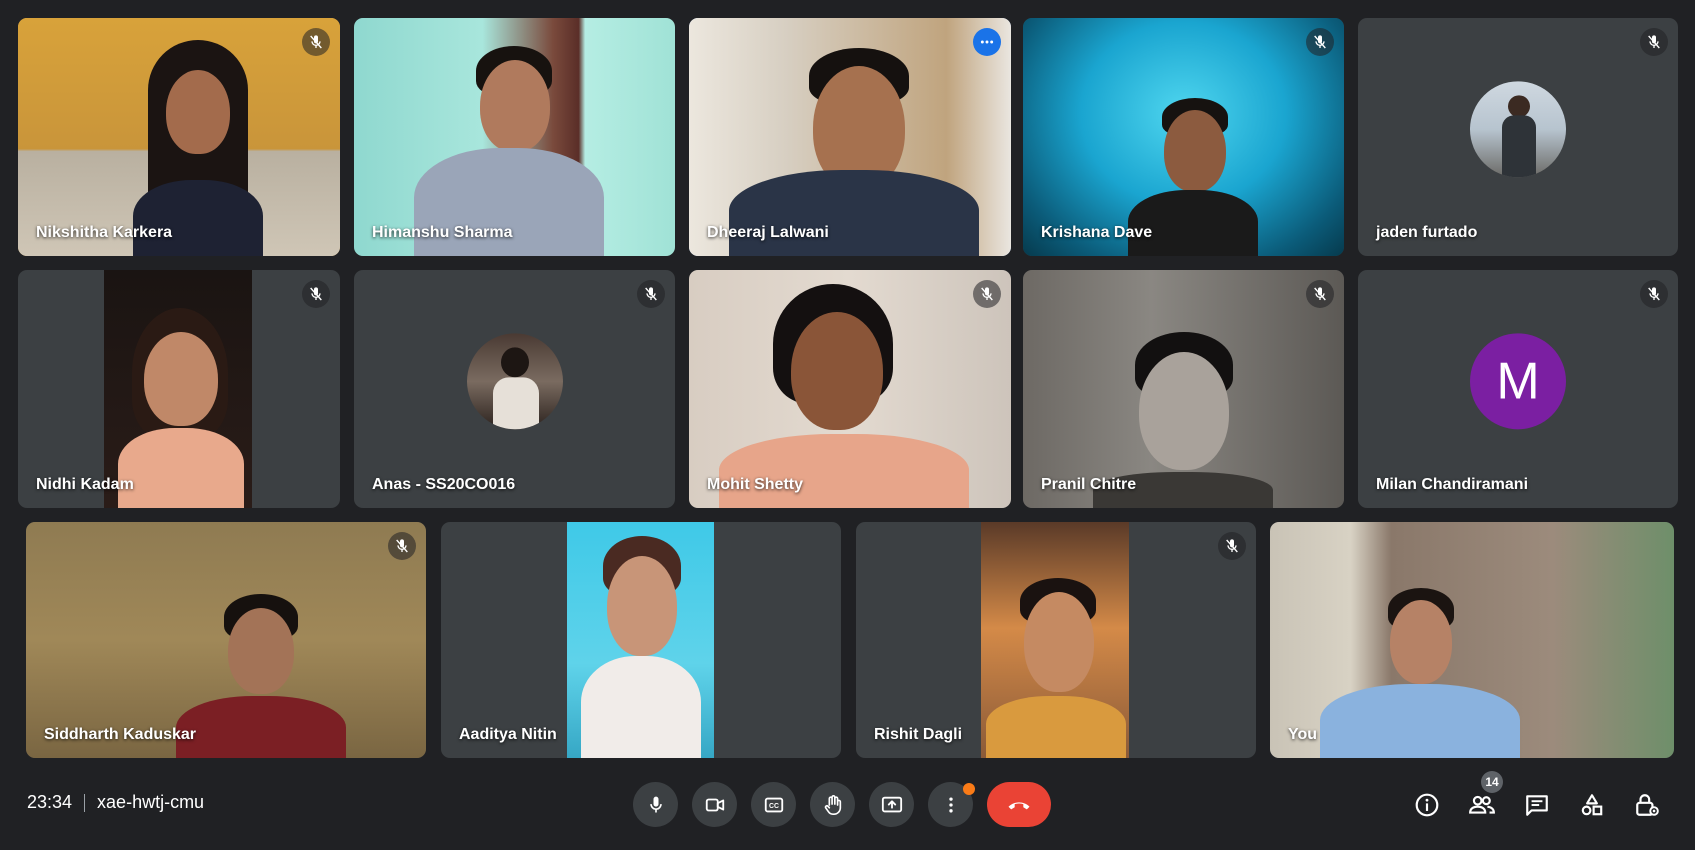  What do you see at coordinates (442, 232) in the screenshot?
I see `participant-name: Himanshu Sharma` at bounding box center [442, 232].